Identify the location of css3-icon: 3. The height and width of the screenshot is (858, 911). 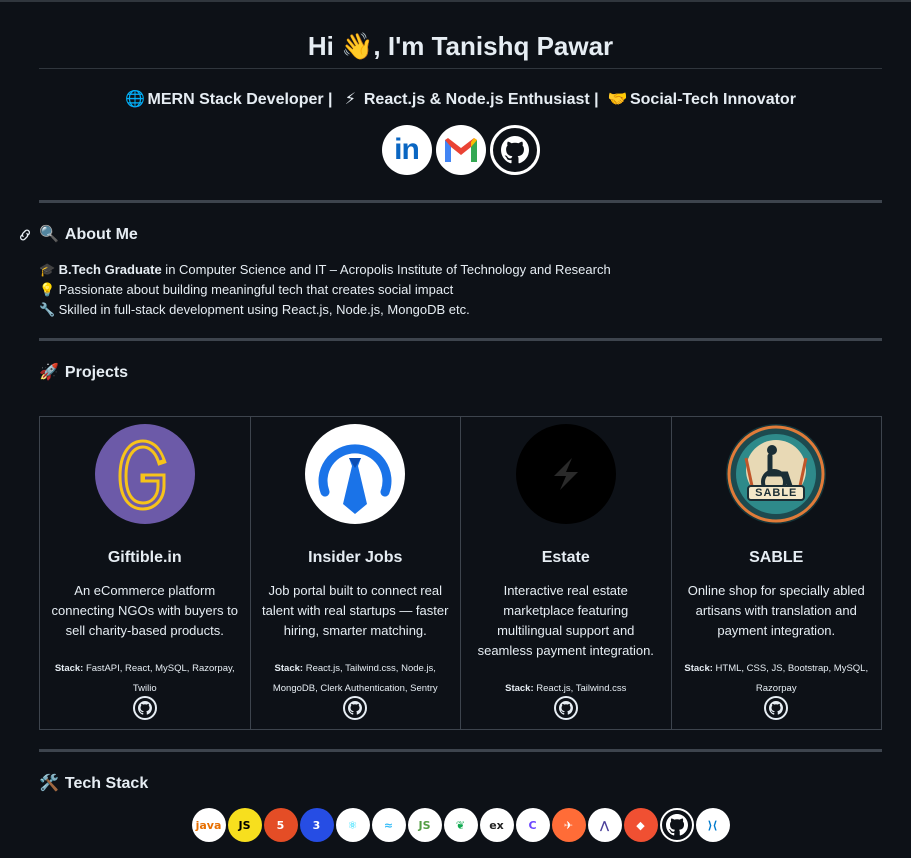
(316, 825).